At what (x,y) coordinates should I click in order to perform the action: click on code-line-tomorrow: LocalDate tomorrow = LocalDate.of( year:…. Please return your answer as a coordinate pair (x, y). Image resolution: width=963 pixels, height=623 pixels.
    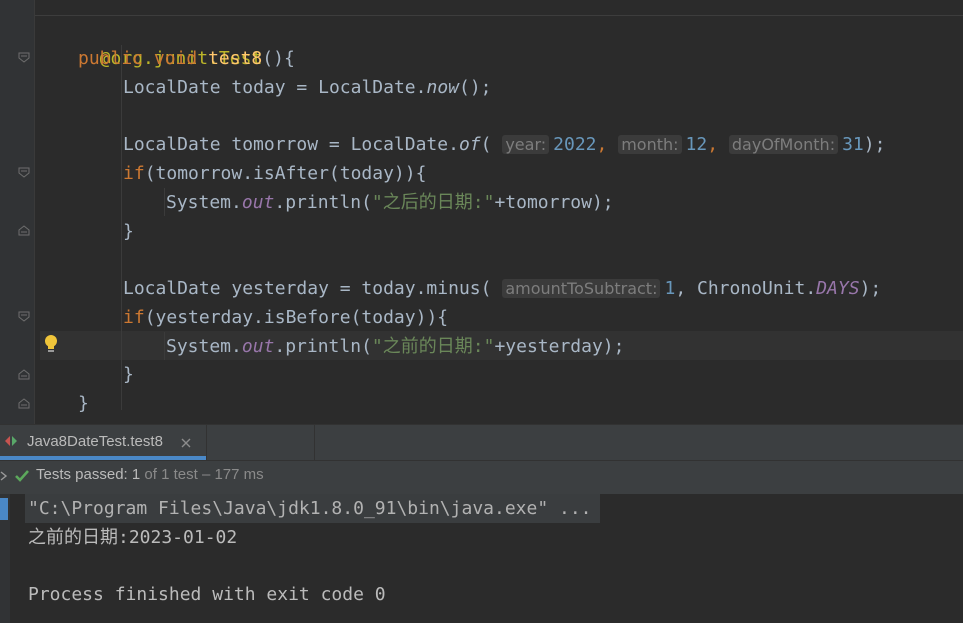
    Looking at the image, I should click on (504, 144).